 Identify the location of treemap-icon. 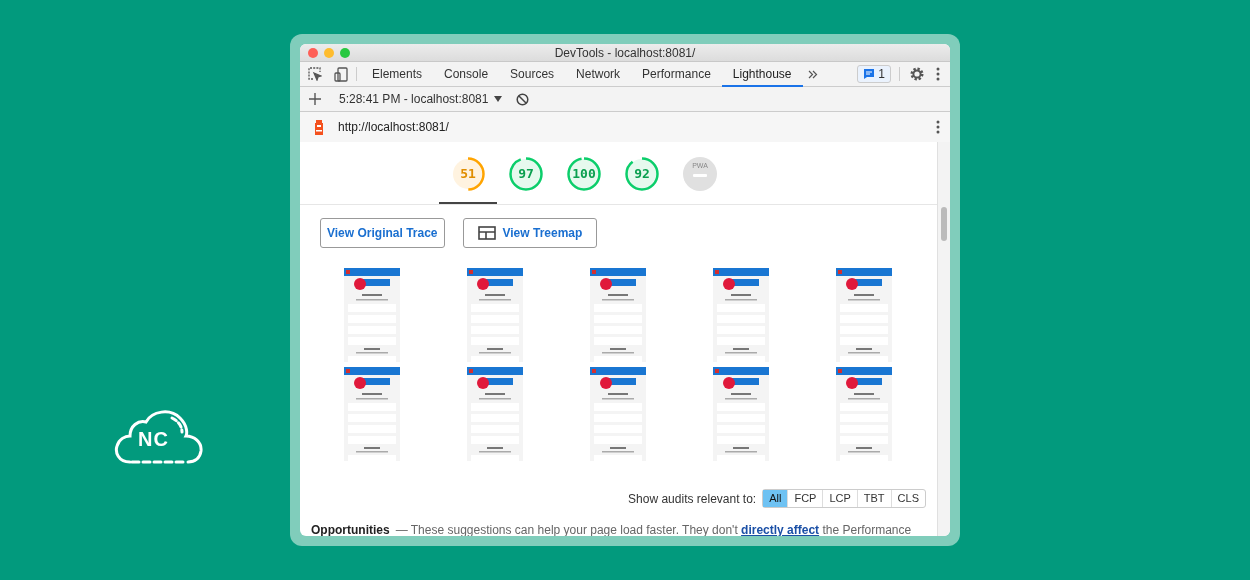
(486, 233).